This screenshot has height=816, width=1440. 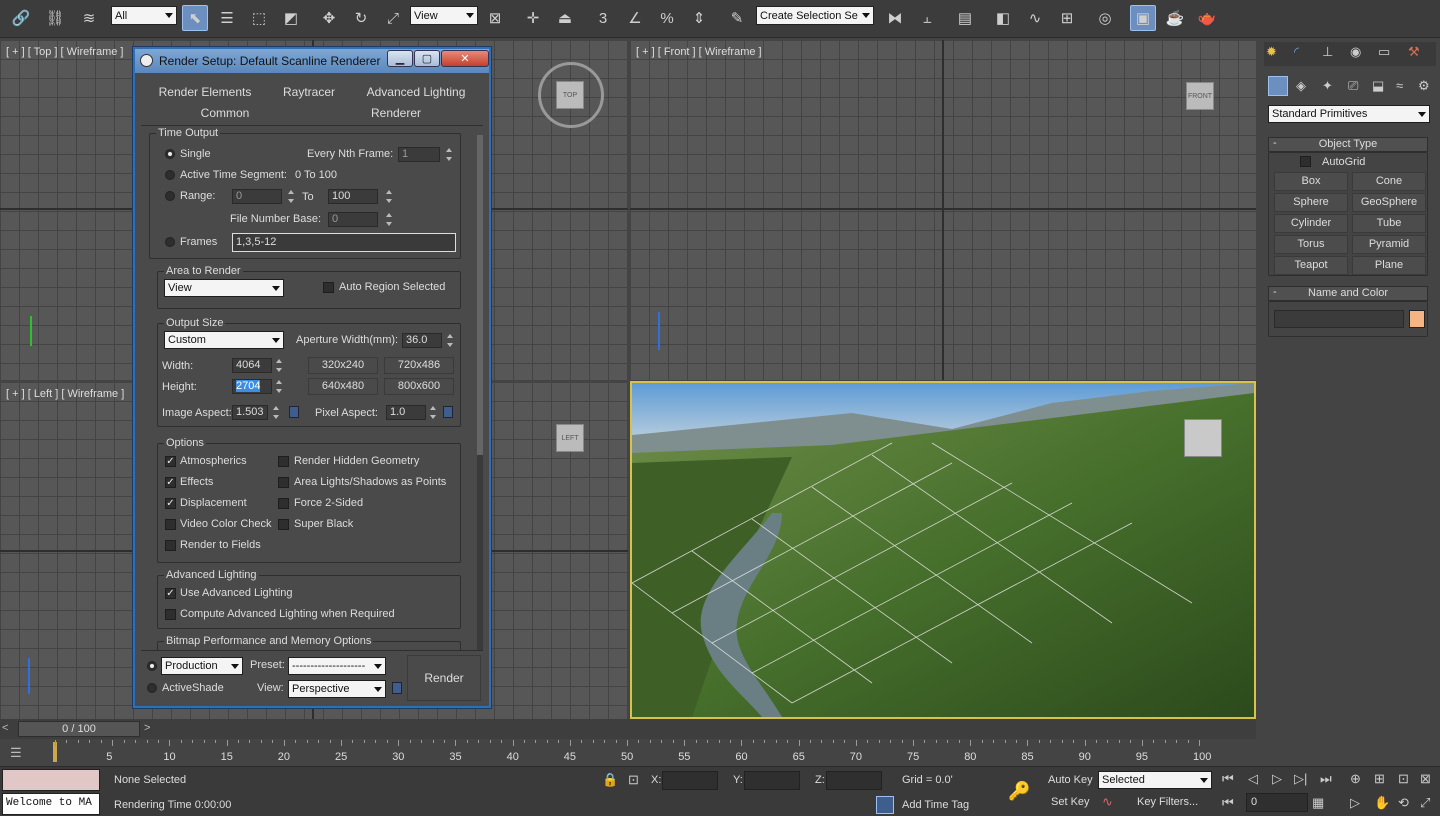 I want to click on pixel-aspect-input: 1.0, so click(x=406, y=412).